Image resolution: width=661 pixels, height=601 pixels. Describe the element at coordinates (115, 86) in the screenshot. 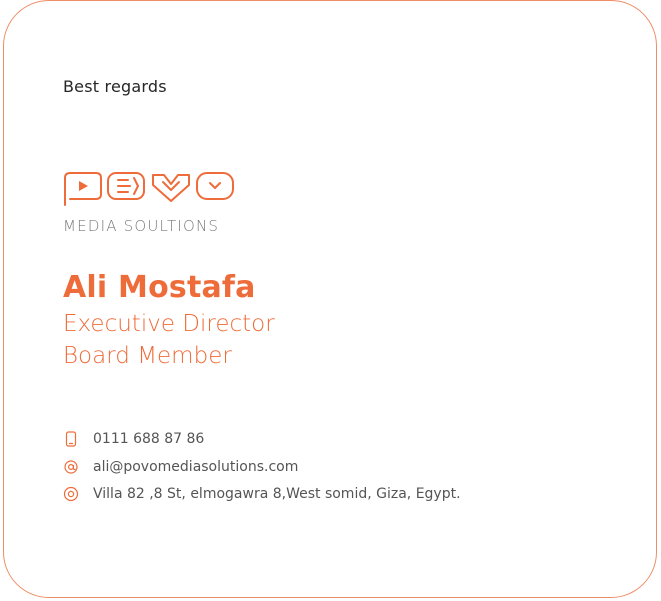

I see `greeting-text: Best regards` at that location.